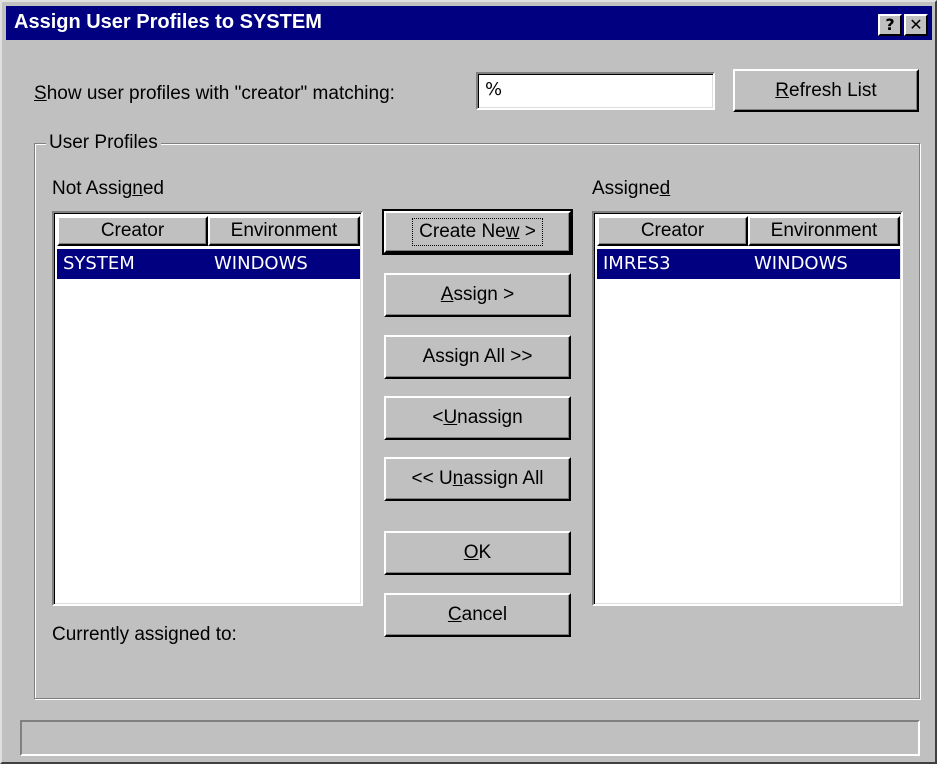 Image resolution: width=937 pixels, height=764 pixels. Describe the element at coordinates (477, 479) in the screenshot. I see `unassign-all-button: << Un assign All` at that location.